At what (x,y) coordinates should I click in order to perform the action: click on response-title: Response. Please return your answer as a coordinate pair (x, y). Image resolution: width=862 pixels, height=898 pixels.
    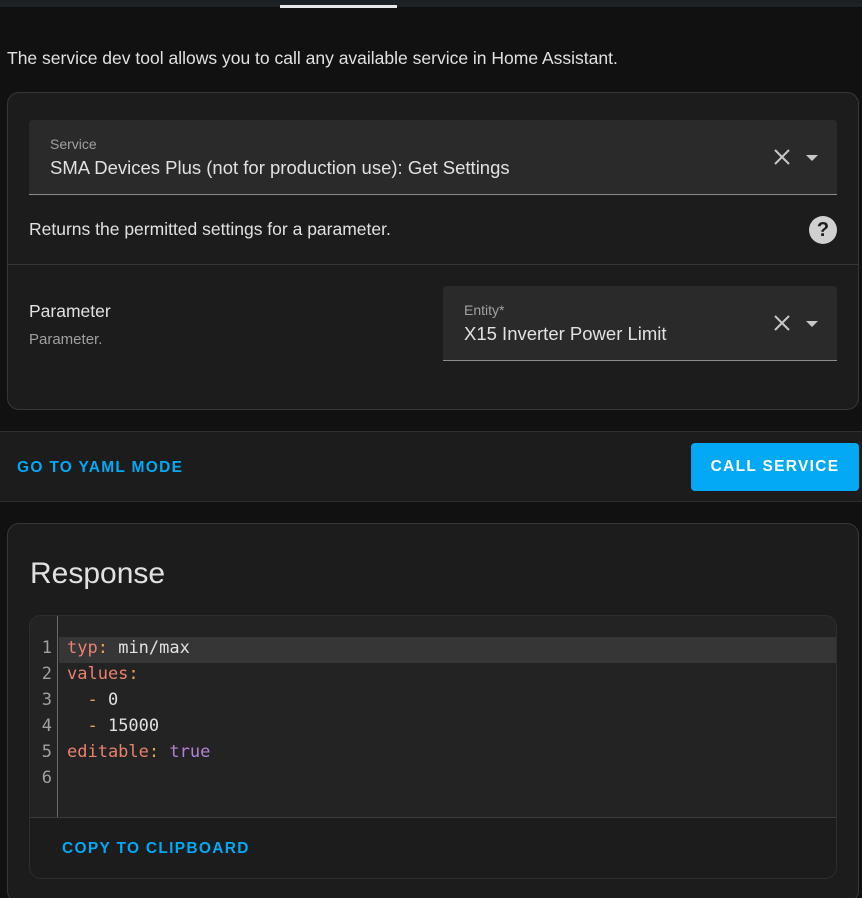
    Looking at the image, I should click on (98, 573).